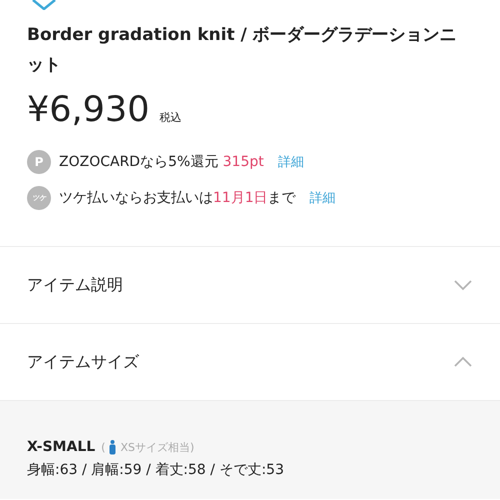 The height and width of the screenshot is (500, 500). What do you see at coordinates (39, 162) in the screenshot?
I see `badge-icon: P` at bounding box center [39, 162].